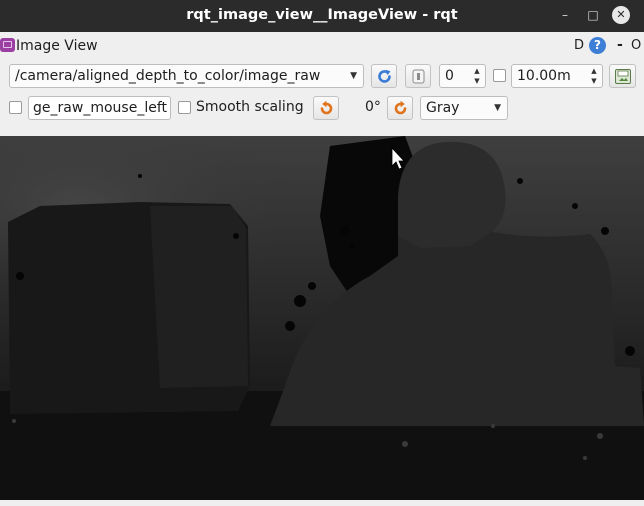  Describe the element at coordinates (184, 107) in the screenshot. I see `smooth-scaling-checkbox` at that location.